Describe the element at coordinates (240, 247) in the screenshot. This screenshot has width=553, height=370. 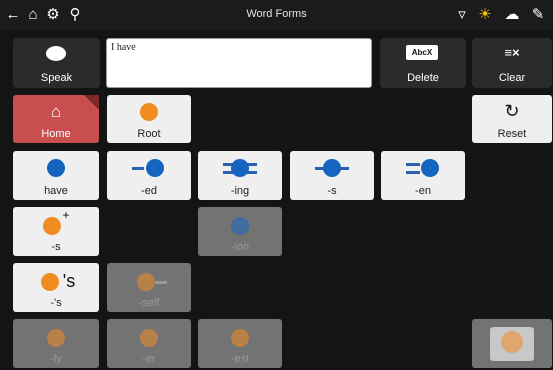
I see `ion-label: -ion` at that location.